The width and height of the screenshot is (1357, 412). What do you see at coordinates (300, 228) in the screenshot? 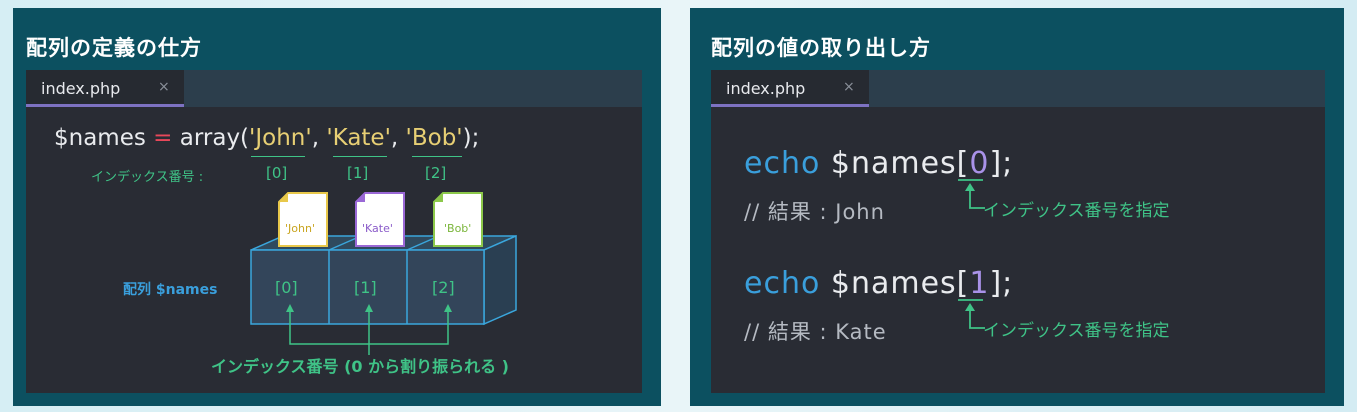
I see `doc-label-john: 'John'` at bounding box center [300, 228].